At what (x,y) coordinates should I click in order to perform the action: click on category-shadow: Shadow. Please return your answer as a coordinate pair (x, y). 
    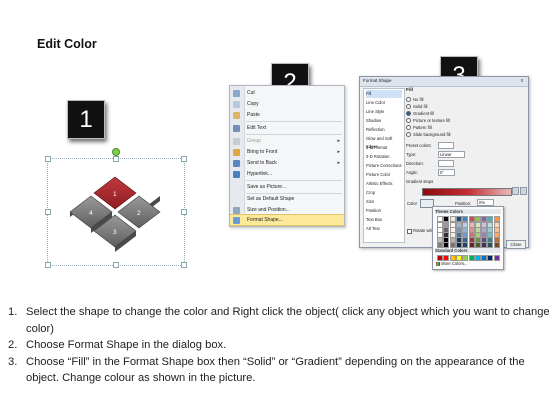
    Looking at the image, I should click on (384, 121).